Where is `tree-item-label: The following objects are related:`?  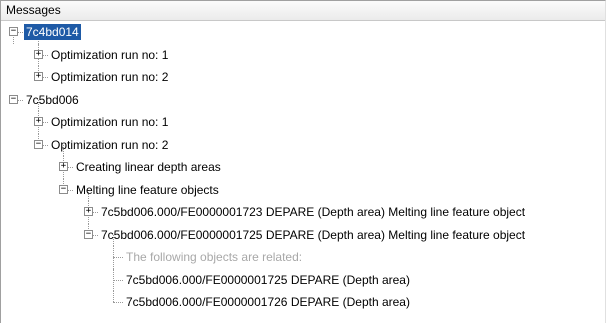 tree-item-label: The following objects are related: is located at coordinates (214, 257).